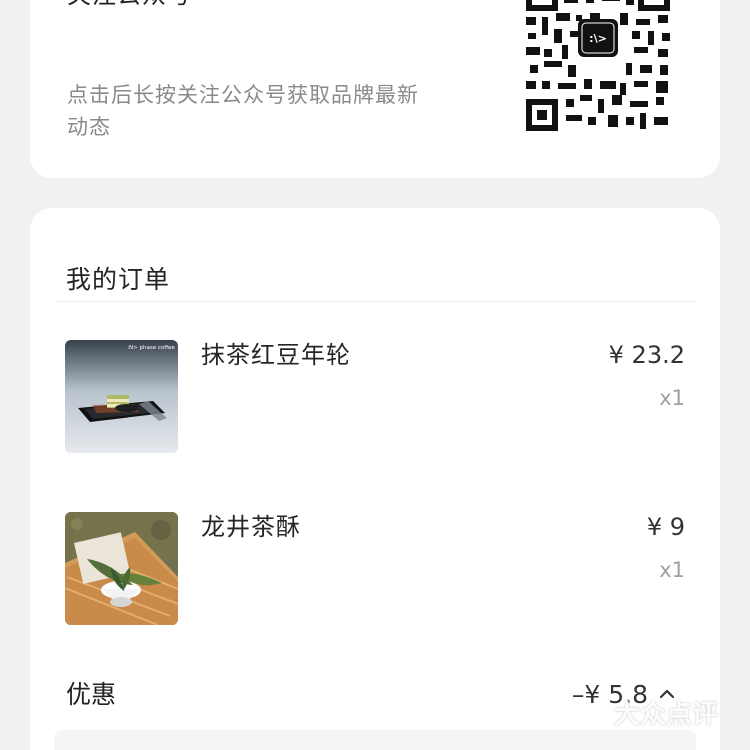 Image resolution: width=750 pixels, height=750 pixels. What do you see at coordinates (151, 348) in the screenshot?
I see `product-image-caption: :N> phase coffee` at bounding box center [151, 348].